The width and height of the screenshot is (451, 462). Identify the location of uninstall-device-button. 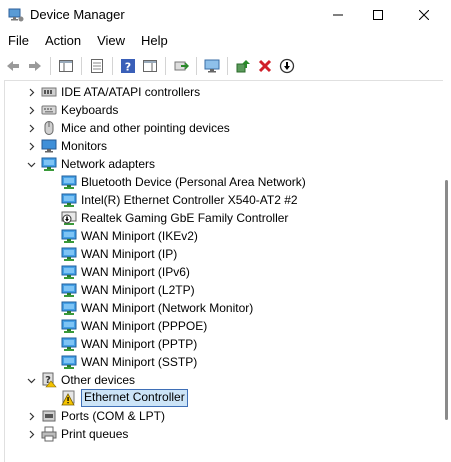
(265, 66).